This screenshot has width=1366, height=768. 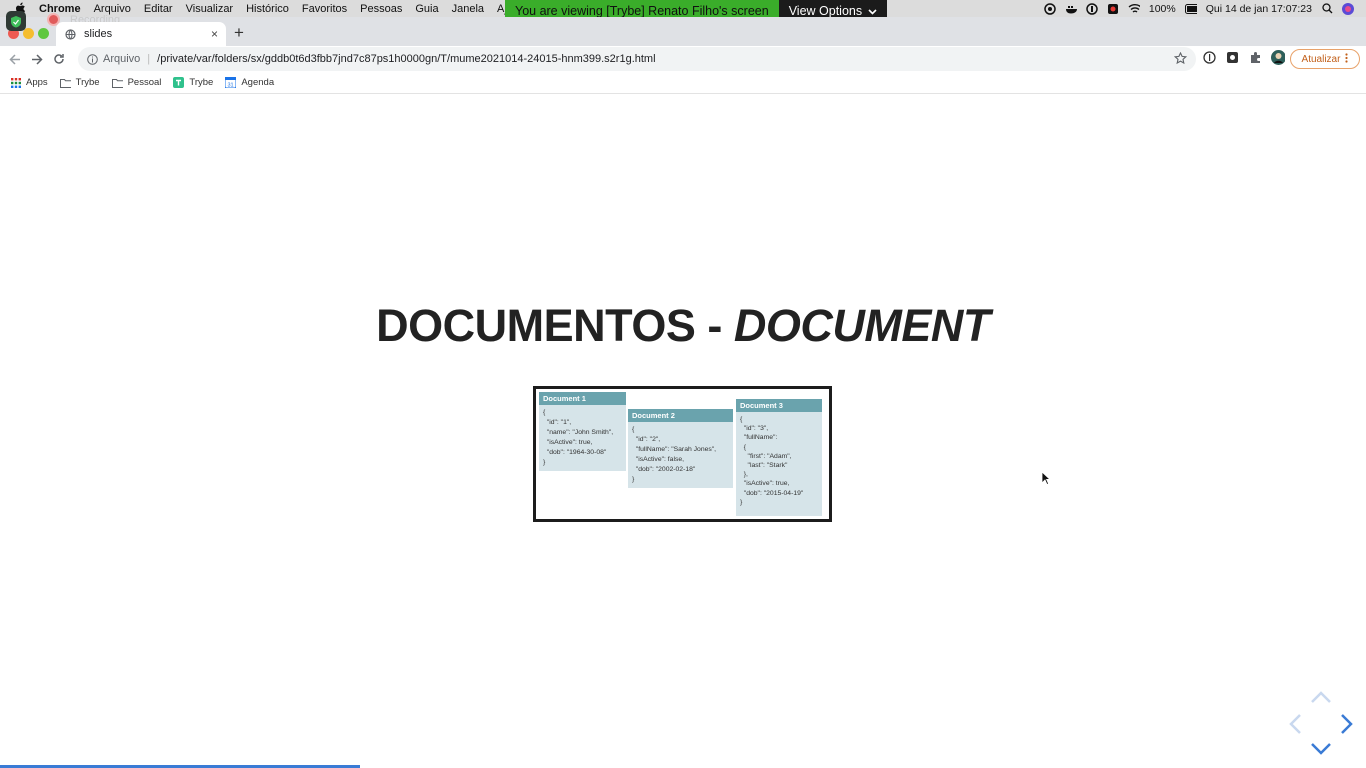 What do you see at coordinates (1321, 725) in the screenshot?
I see `slide-navigation-controls` at bounding box center [1321, 725].